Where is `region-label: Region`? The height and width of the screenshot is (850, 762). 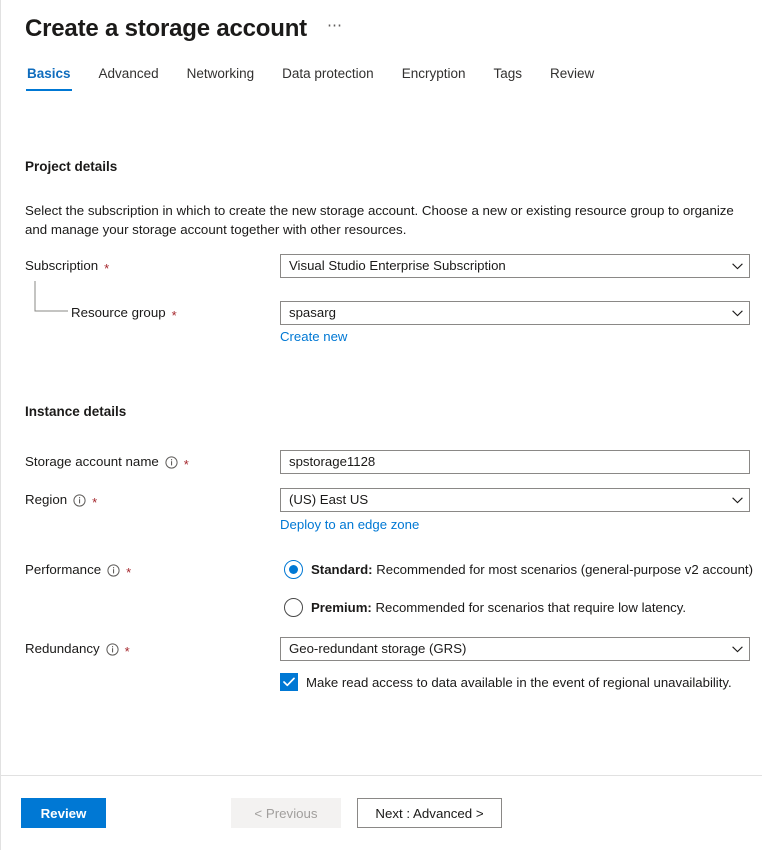 region-label: Region is located at coordinates (46, 499).